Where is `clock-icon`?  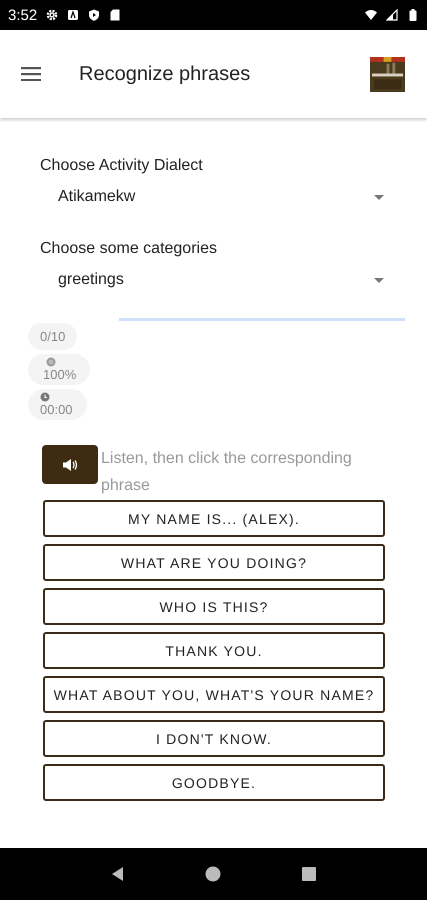
clock-icon is located at coordinates (45, 397).